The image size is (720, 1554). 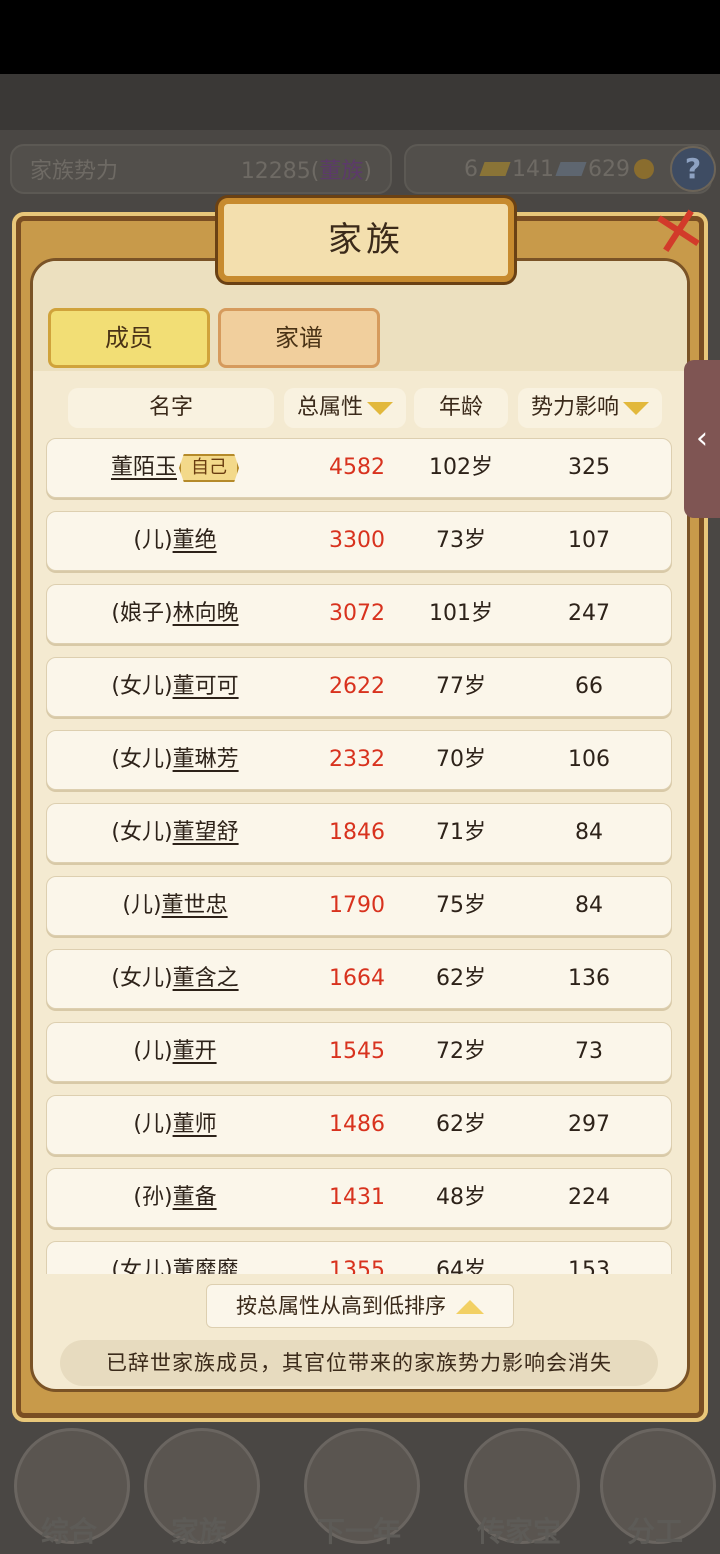 I want to click on member-row: (女儿)董含之 1664 62岁 136, so click(x=359, y=979).